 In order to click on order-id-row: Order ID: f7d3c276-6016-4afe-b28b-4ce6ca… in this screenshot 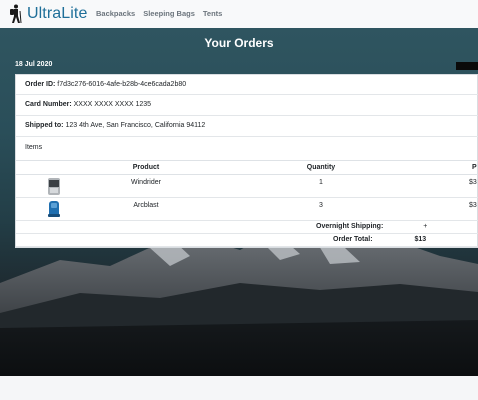, I will do `click(247, 85)`.